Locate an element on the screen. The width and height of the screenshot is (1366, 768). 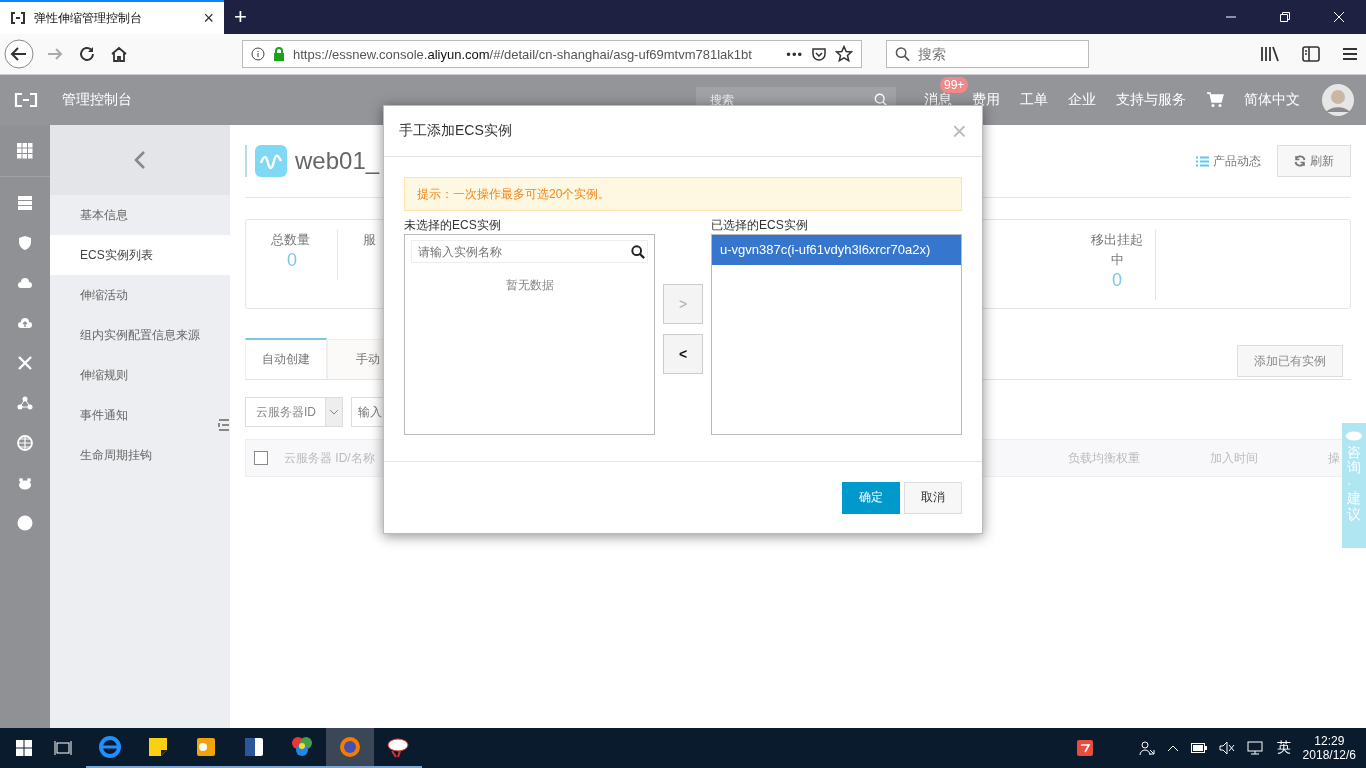
page-title: web01_ is located at coordinates (337, 161).